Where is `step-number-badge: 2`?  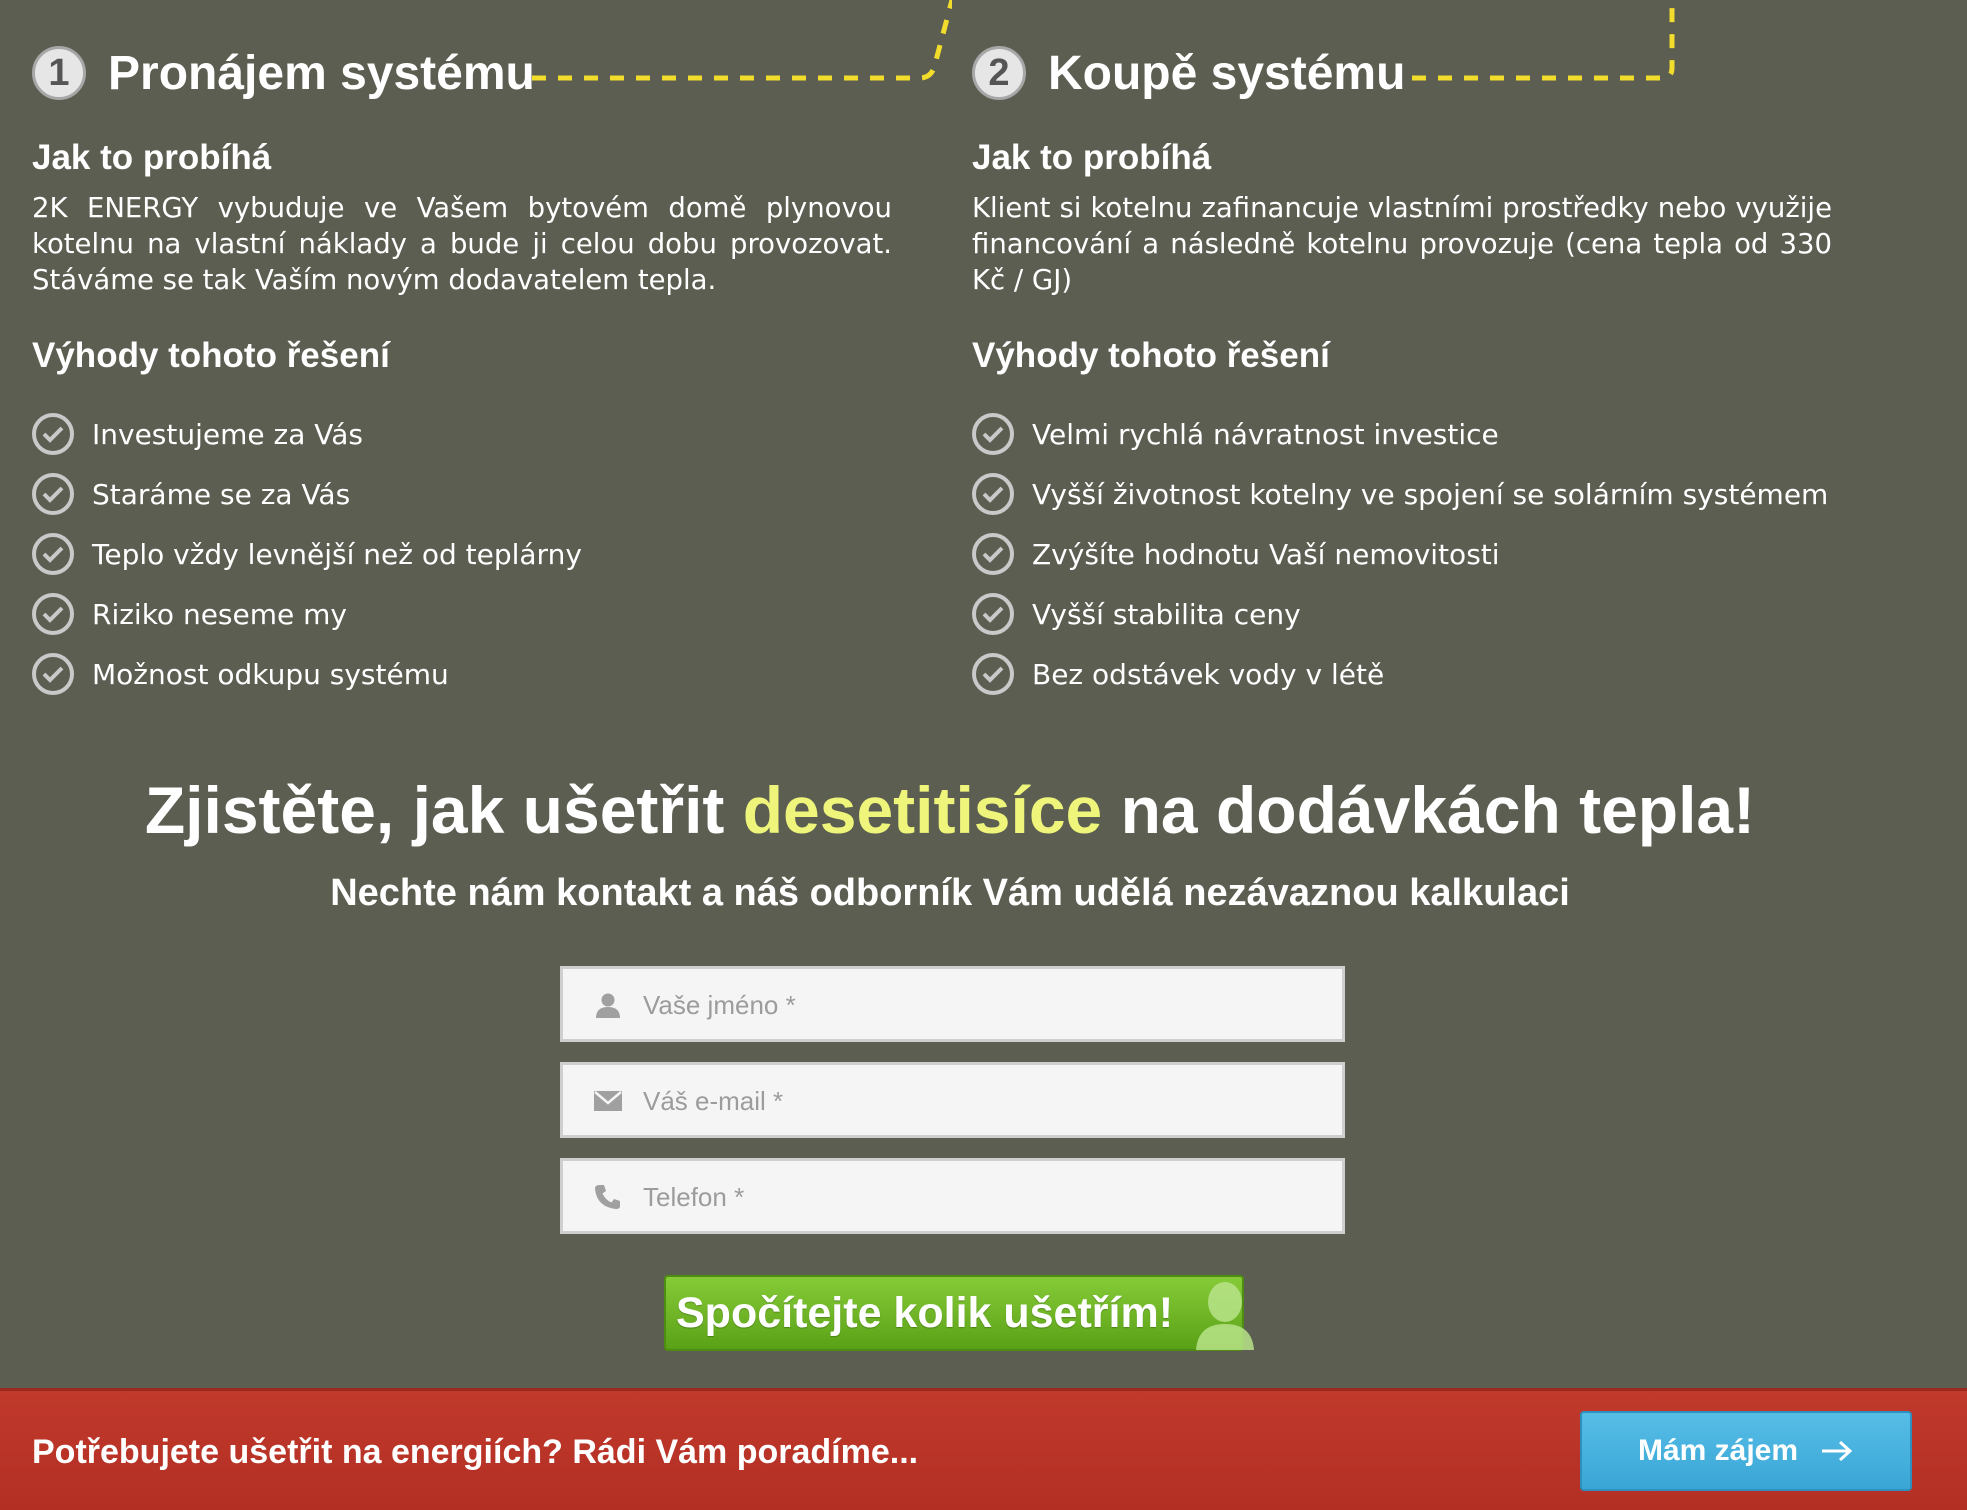 step-number-badge: 2 is located at coordinates (999, 73).